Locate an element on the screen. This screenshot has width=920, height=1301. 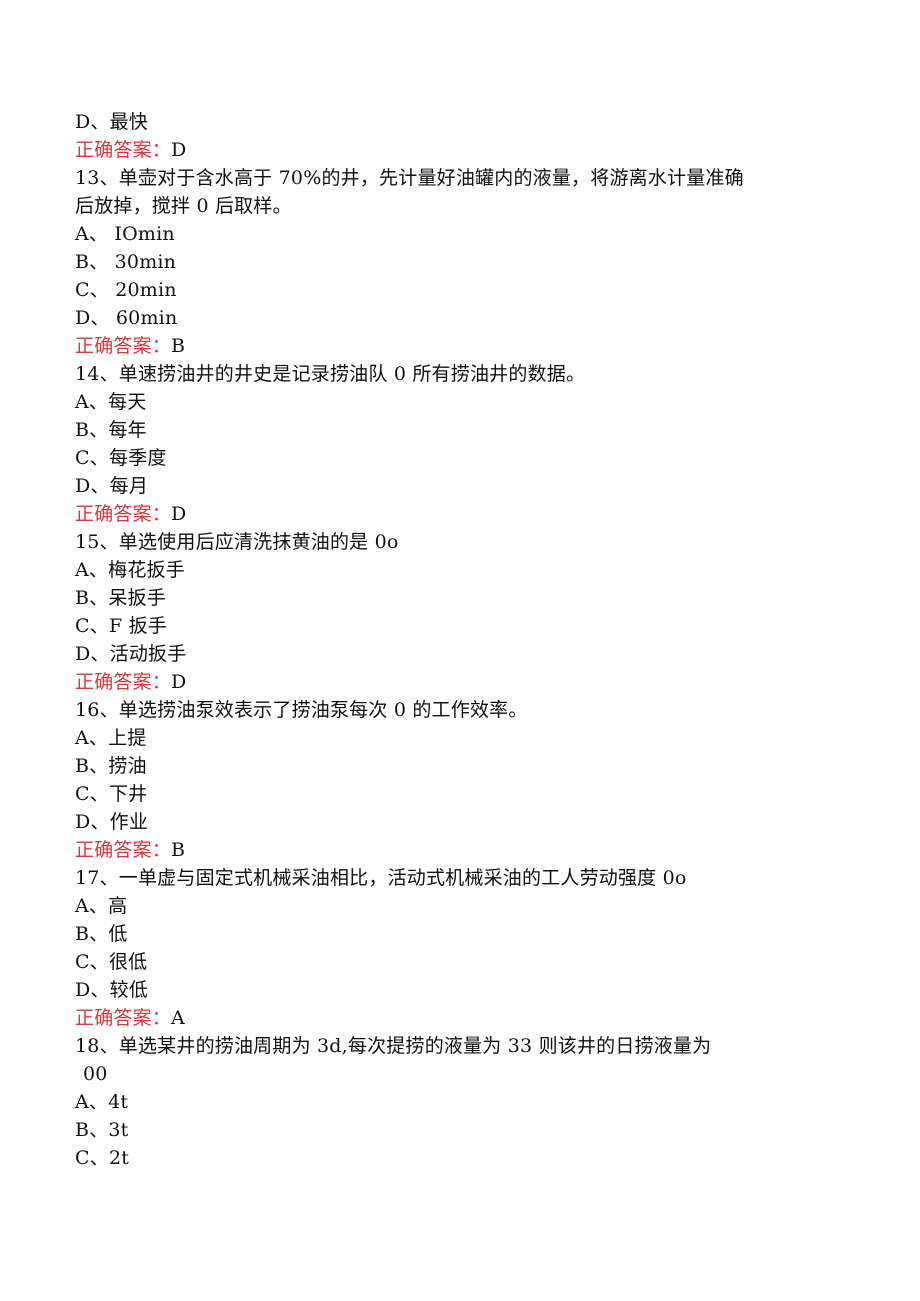
option-text: 活动扳手 is located at coordinates (148, 654).